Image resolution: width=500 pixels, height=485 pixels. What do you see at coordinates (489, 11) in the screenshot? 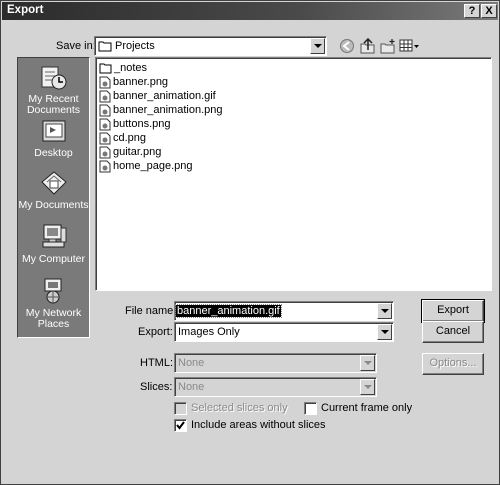
I see `close-button: X` at bounding box center [489, 11].